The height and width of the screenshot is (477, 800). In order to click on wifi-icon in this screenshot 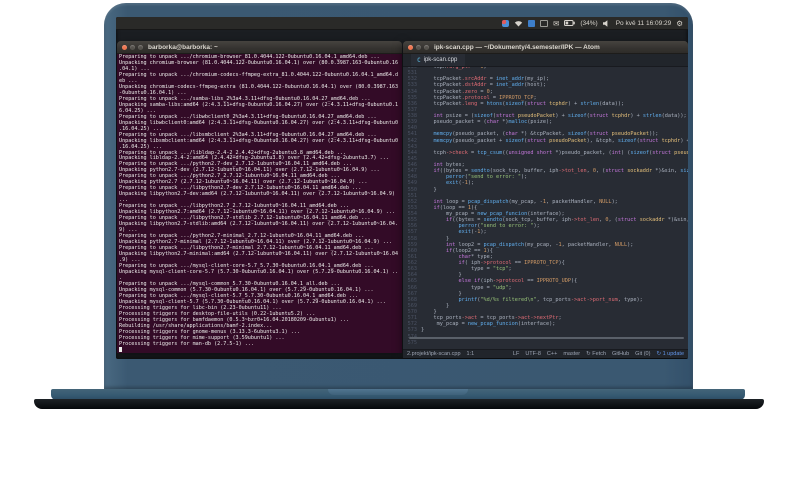, I will do `click(518, 23)`.